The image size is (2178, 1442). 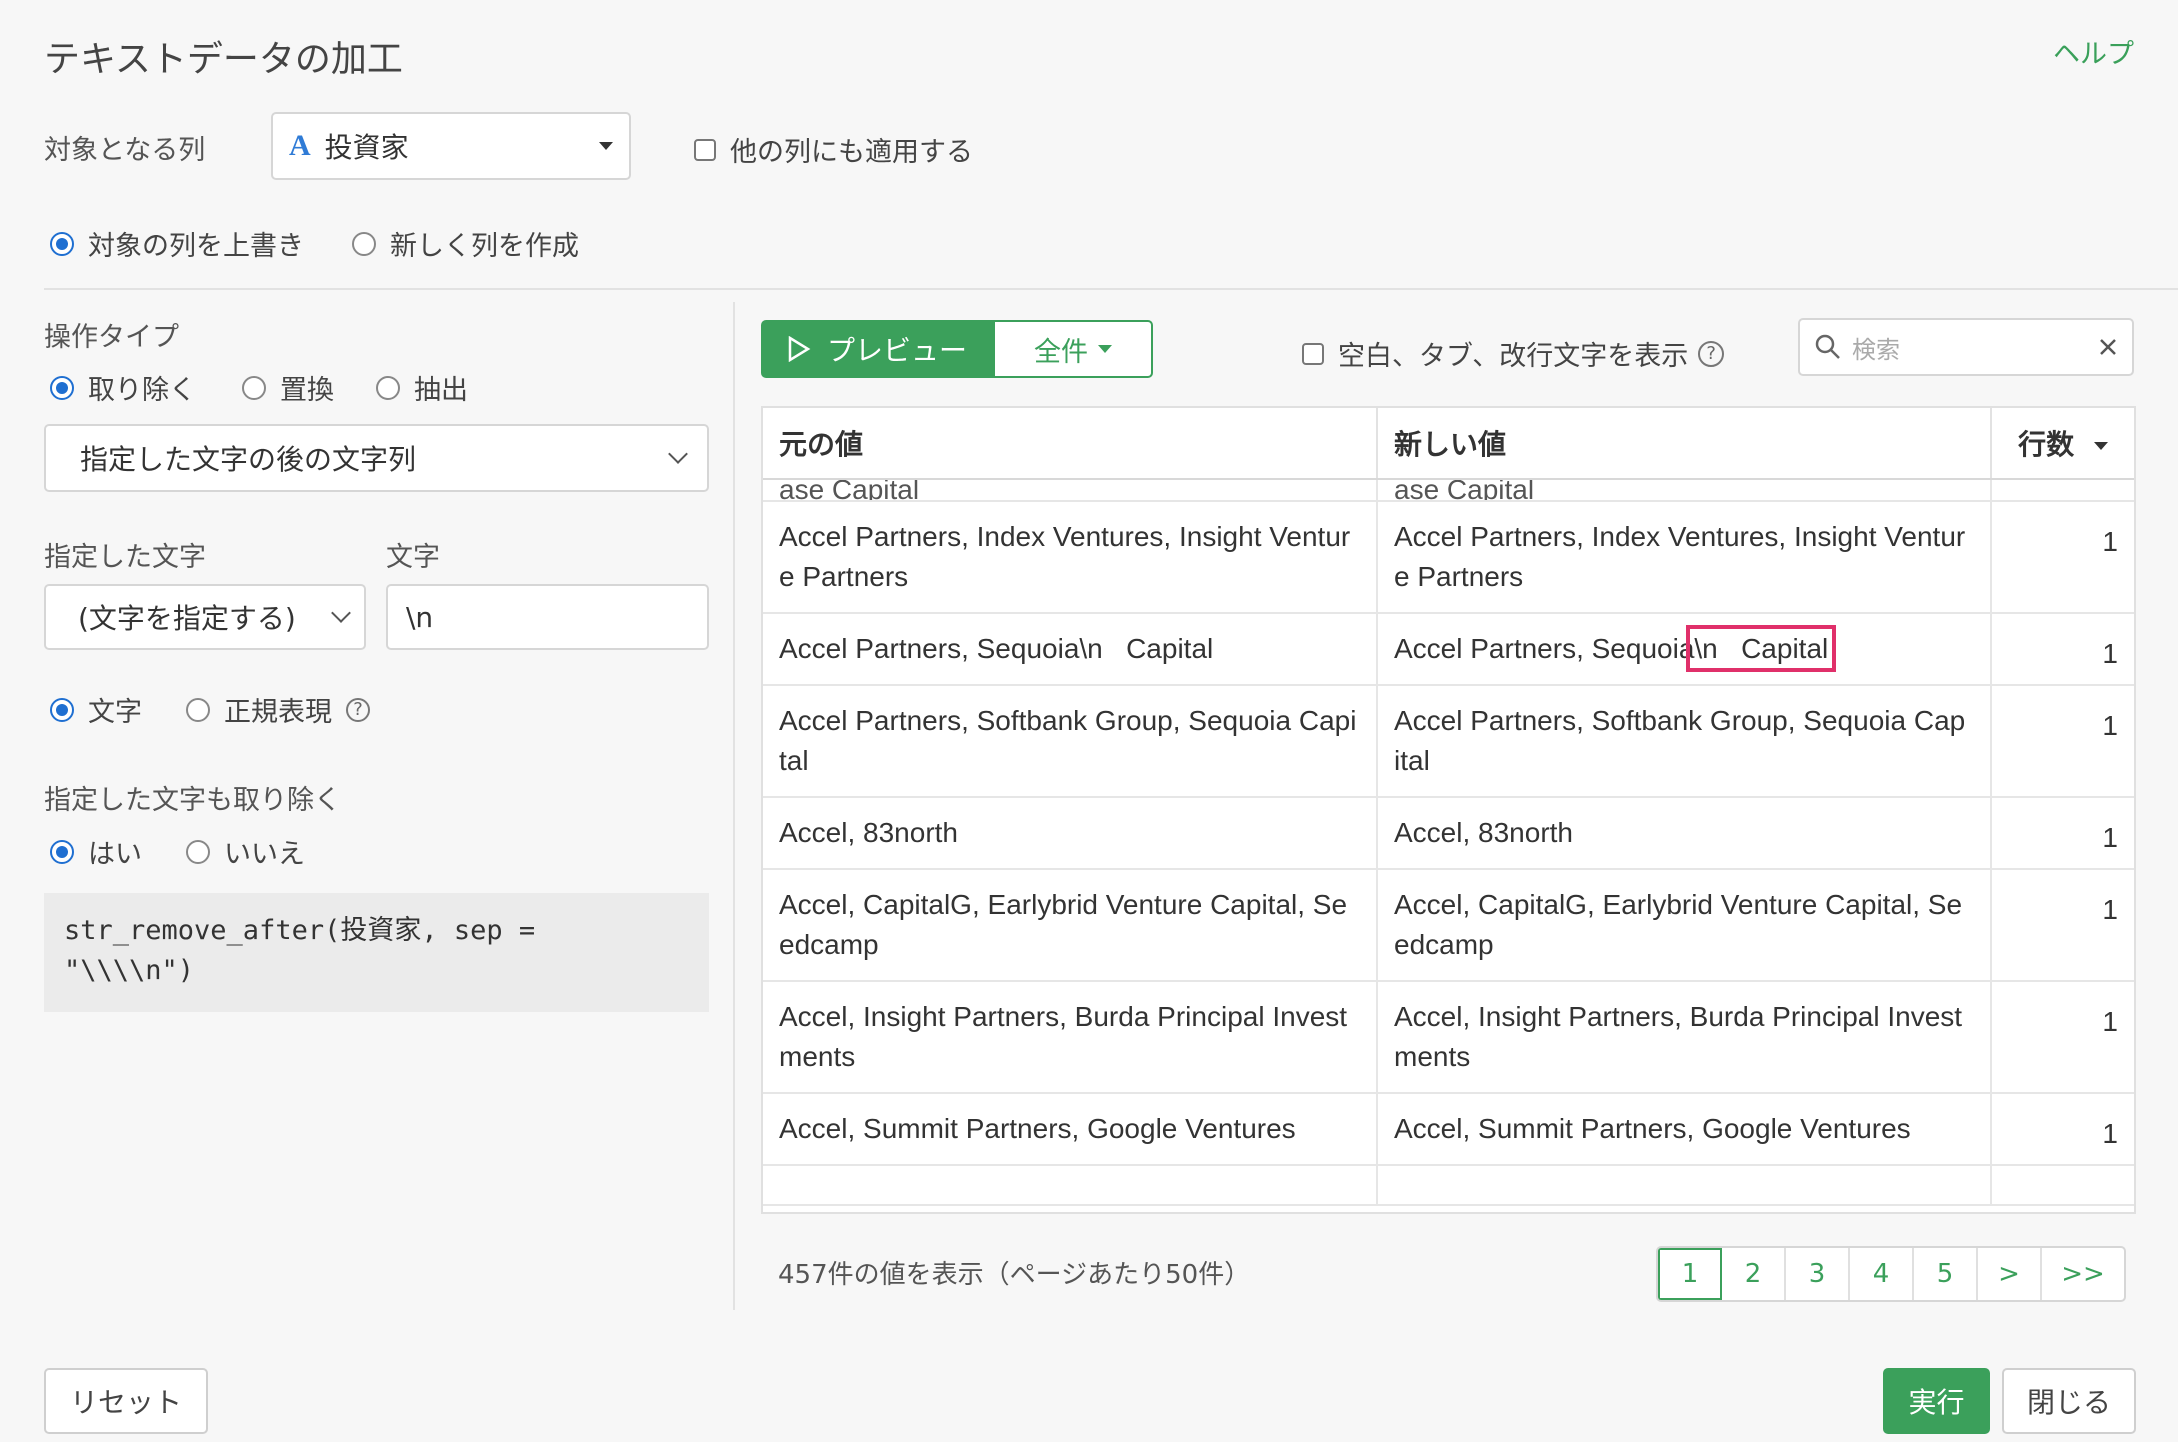 I want to click on operation-type-label: 操作タイプ, so click(x=111, y=337).